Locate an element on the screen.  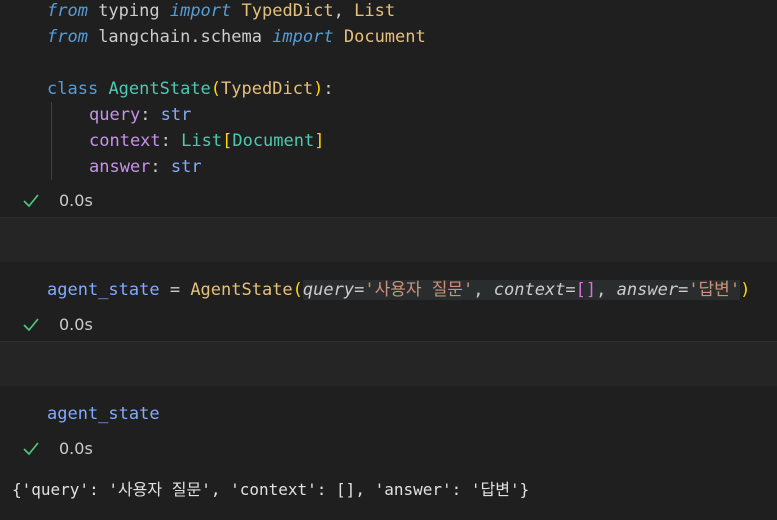
class-call: AgentState is located at coordinates (241, 290).